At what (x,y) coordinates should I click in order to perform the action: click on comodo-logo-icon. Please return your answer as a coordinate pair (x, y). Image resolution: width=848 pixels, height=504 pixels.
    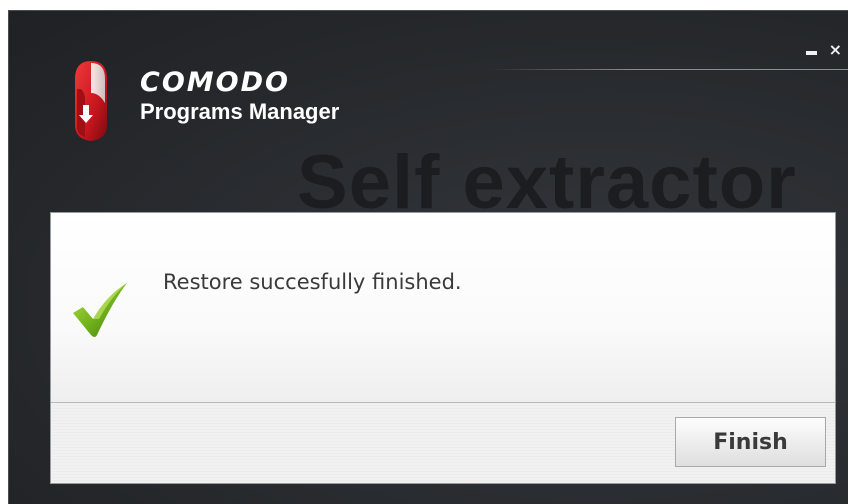
    Looking at the image, I should click on (91, 101).